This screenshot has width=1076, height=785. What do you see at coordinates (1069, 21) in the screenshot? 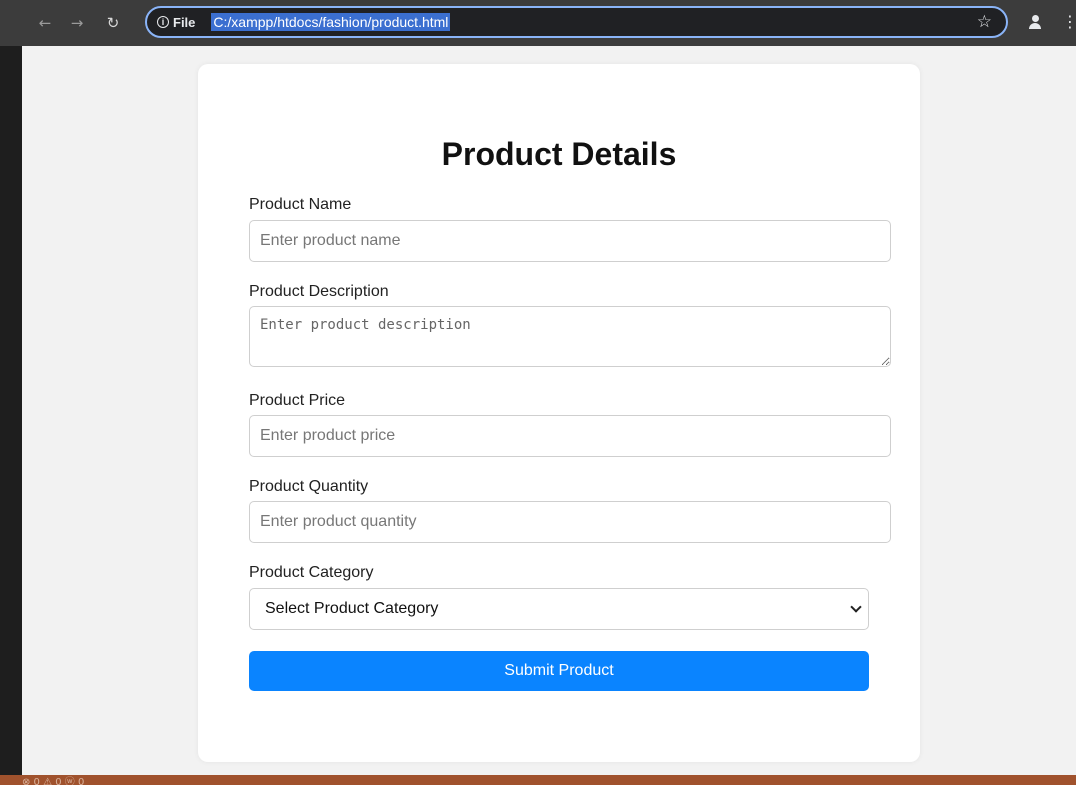
I see `browser-menu-icon: ⋮` at bounding box center [1069, 21].